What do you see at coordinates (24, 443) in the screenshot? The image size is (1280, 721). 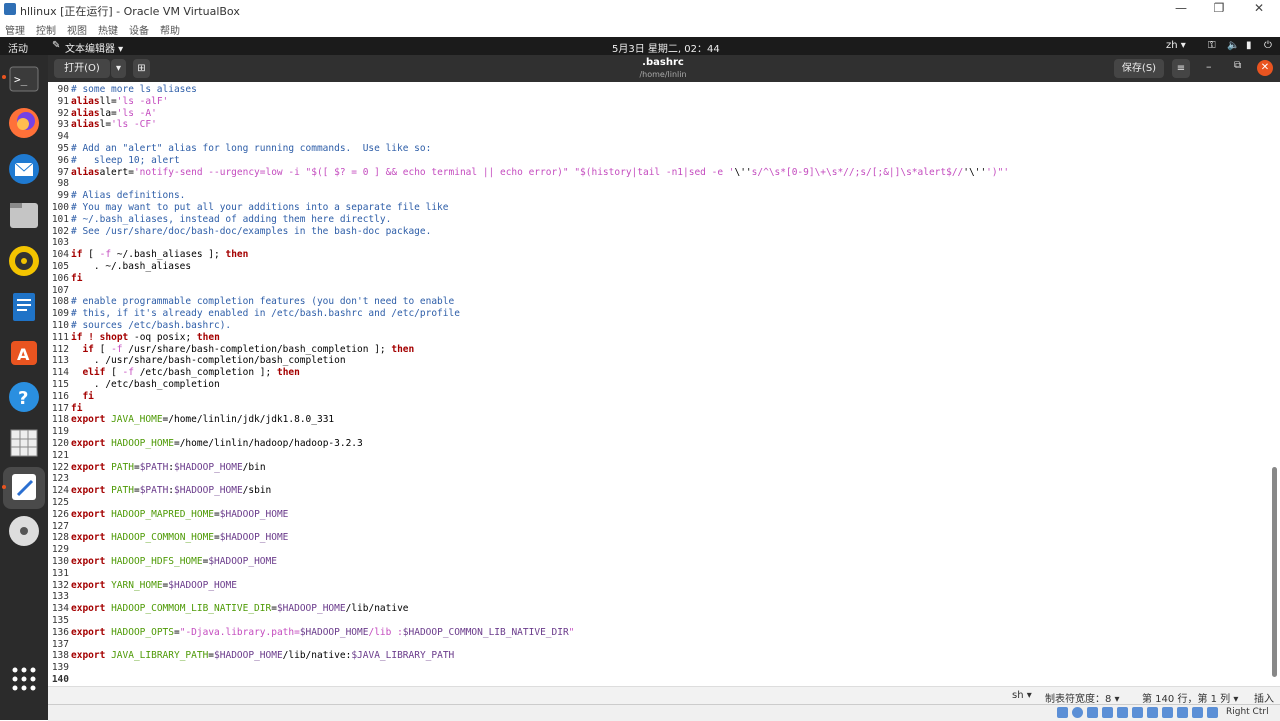 I see `sudoku-icon` at bounding box center [24, 443].